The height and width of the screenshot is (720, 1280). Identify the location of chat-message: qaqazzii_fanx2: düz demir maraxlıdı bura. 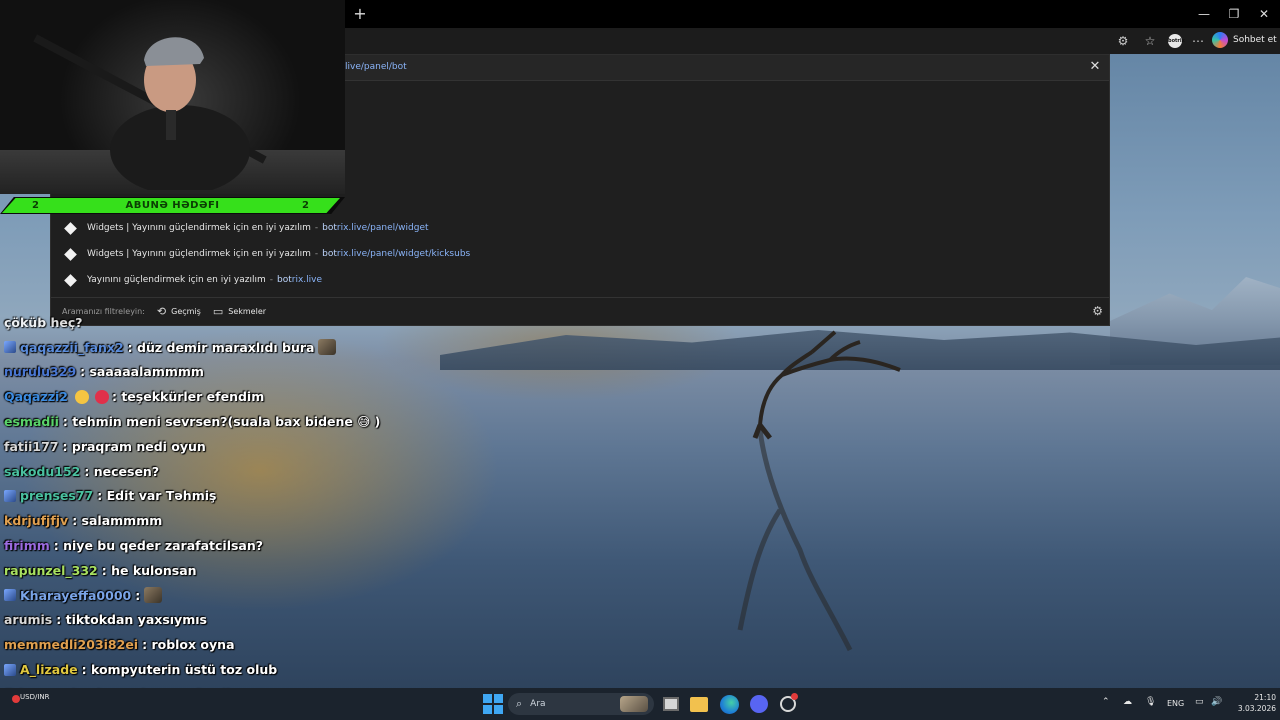
(264, 347).